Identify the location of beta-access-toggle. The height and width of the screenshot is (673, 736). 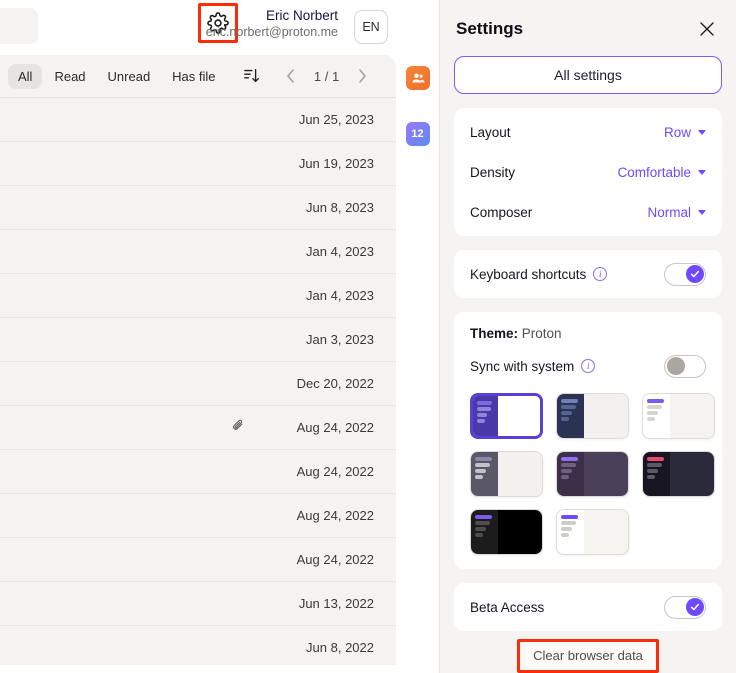
(685, 607).